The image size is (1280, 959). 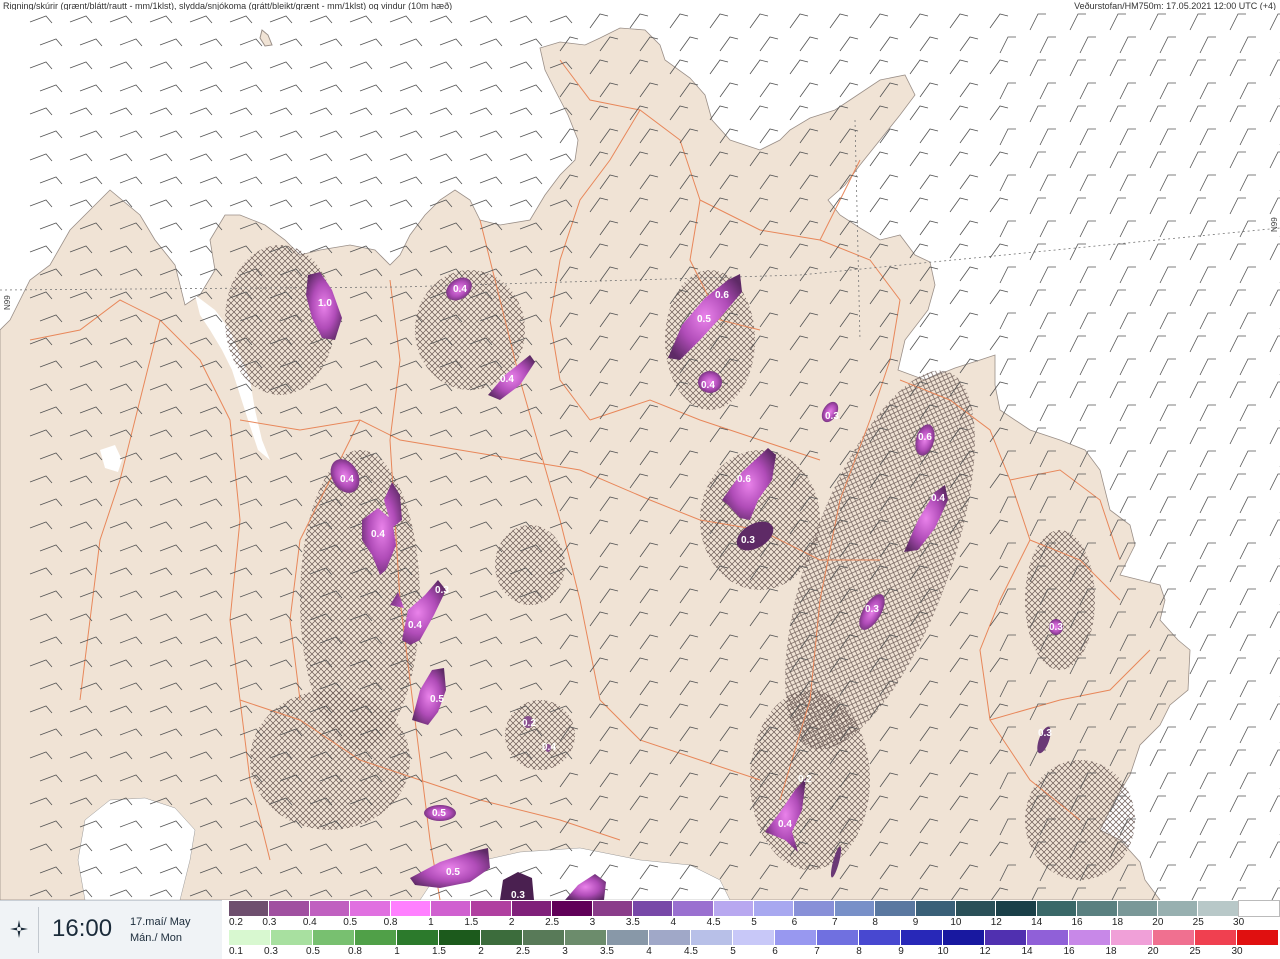 I want to click on legend-rain-label: 16, so click(x=1069, y=951).